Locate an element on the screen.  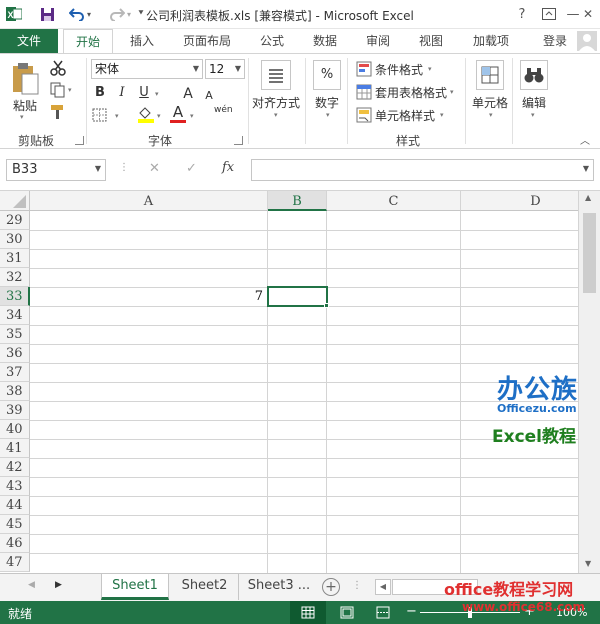
sign-in-link: 登录 is located at coordinates (555, 41).